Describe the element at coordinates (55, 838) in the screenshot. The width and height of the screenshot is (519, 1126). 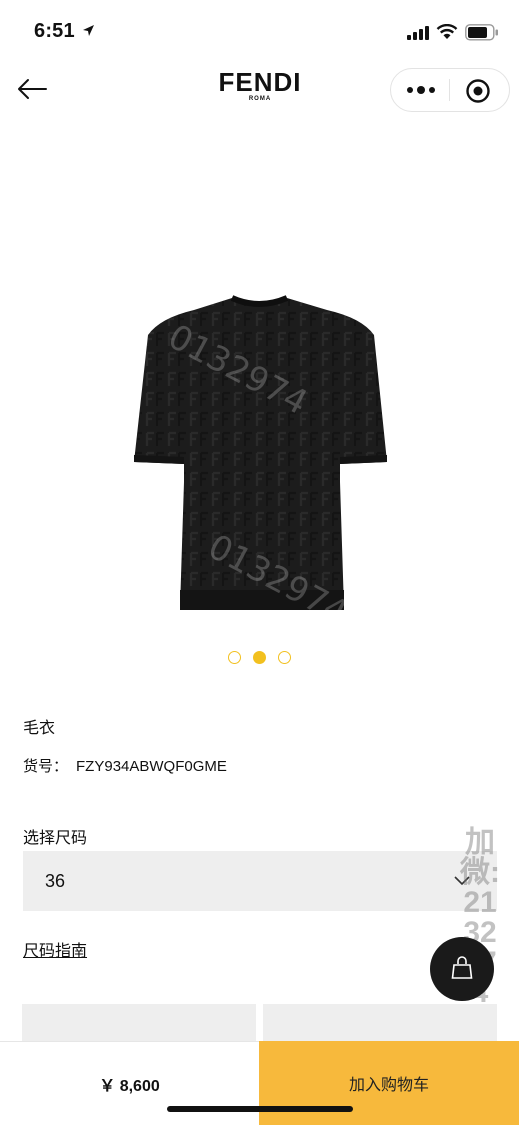
I see `size-label: 选择尺码` at that location.